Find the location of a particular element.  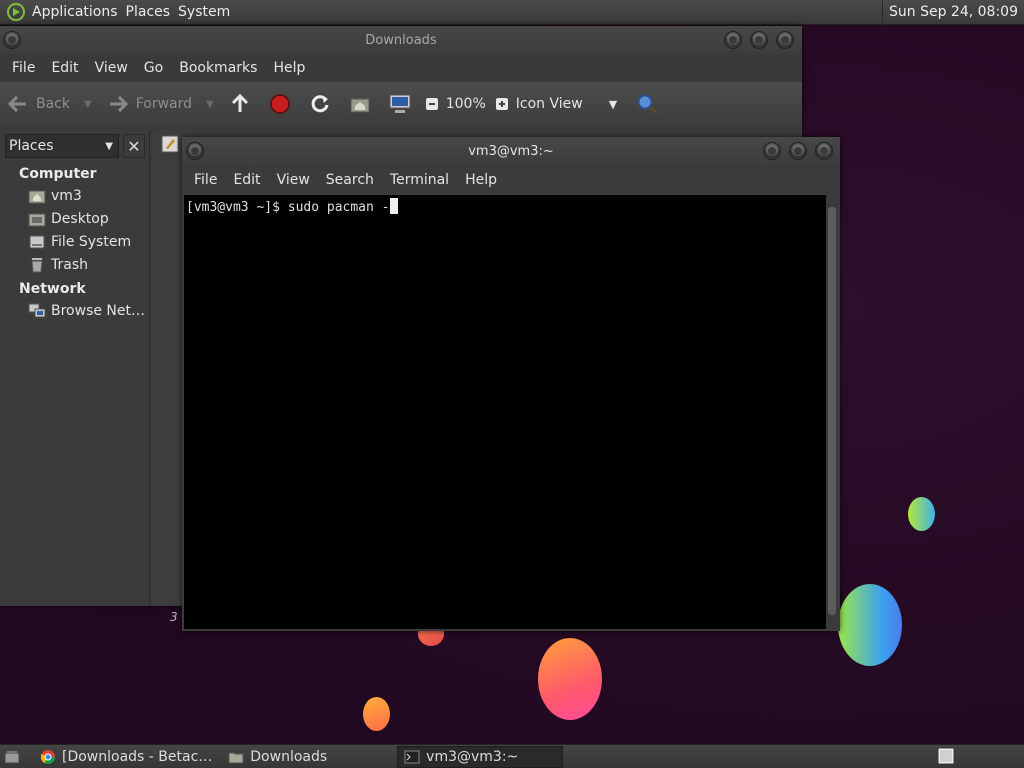

taskbar-item-terminal: vm3@vm3:~ is located at coordinates (480, 756).